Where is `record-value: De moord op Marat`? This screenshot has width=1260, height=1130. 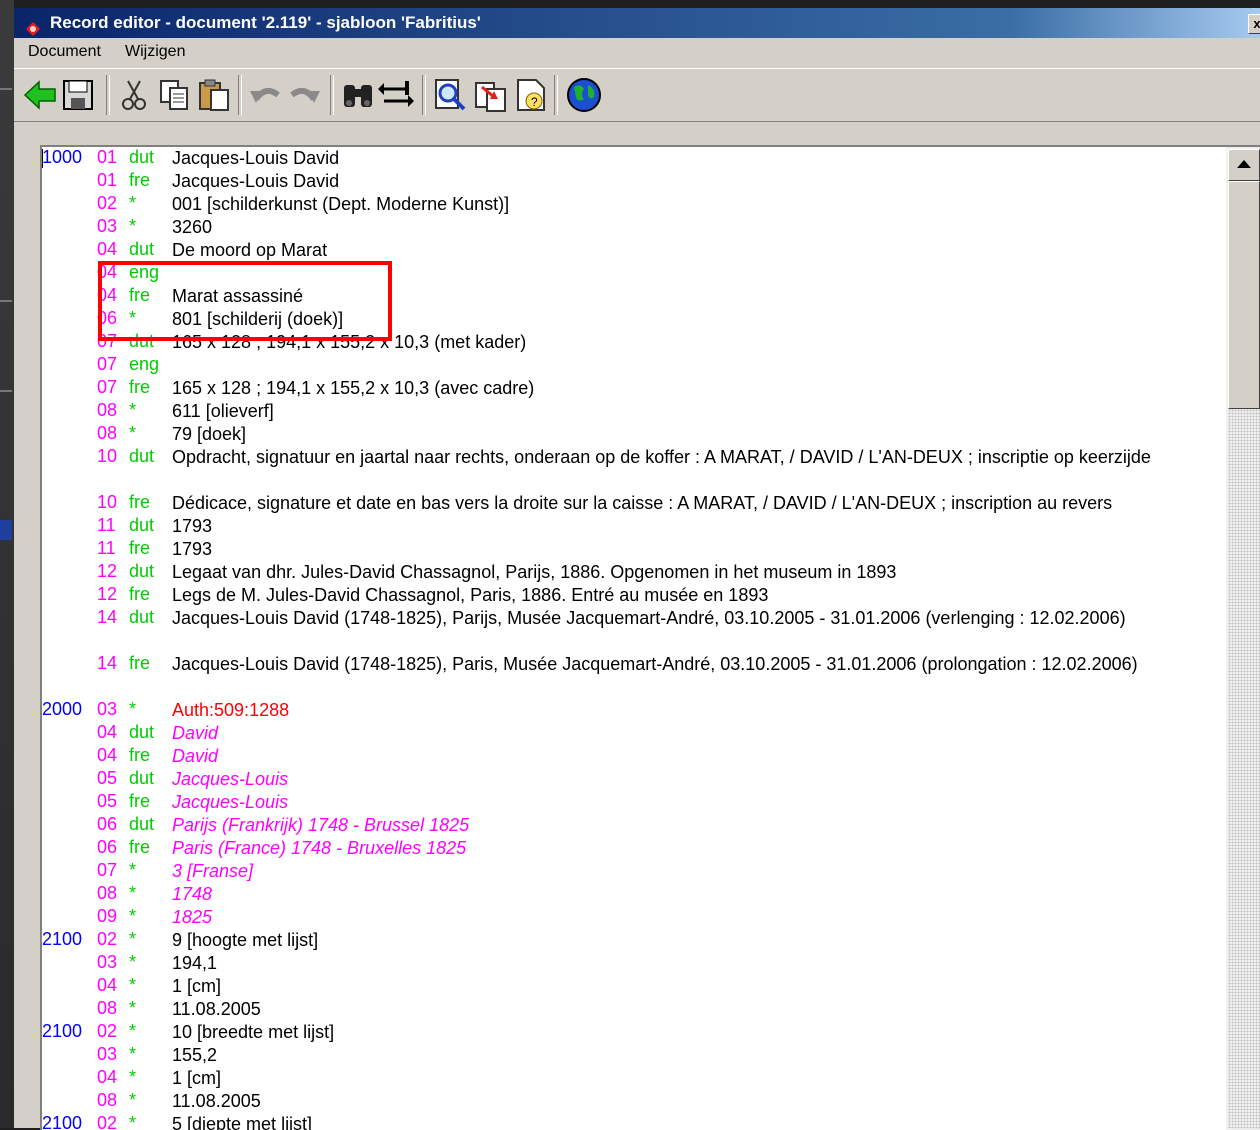 record-value: De moord op Marat is located at coordinates (250, 250).